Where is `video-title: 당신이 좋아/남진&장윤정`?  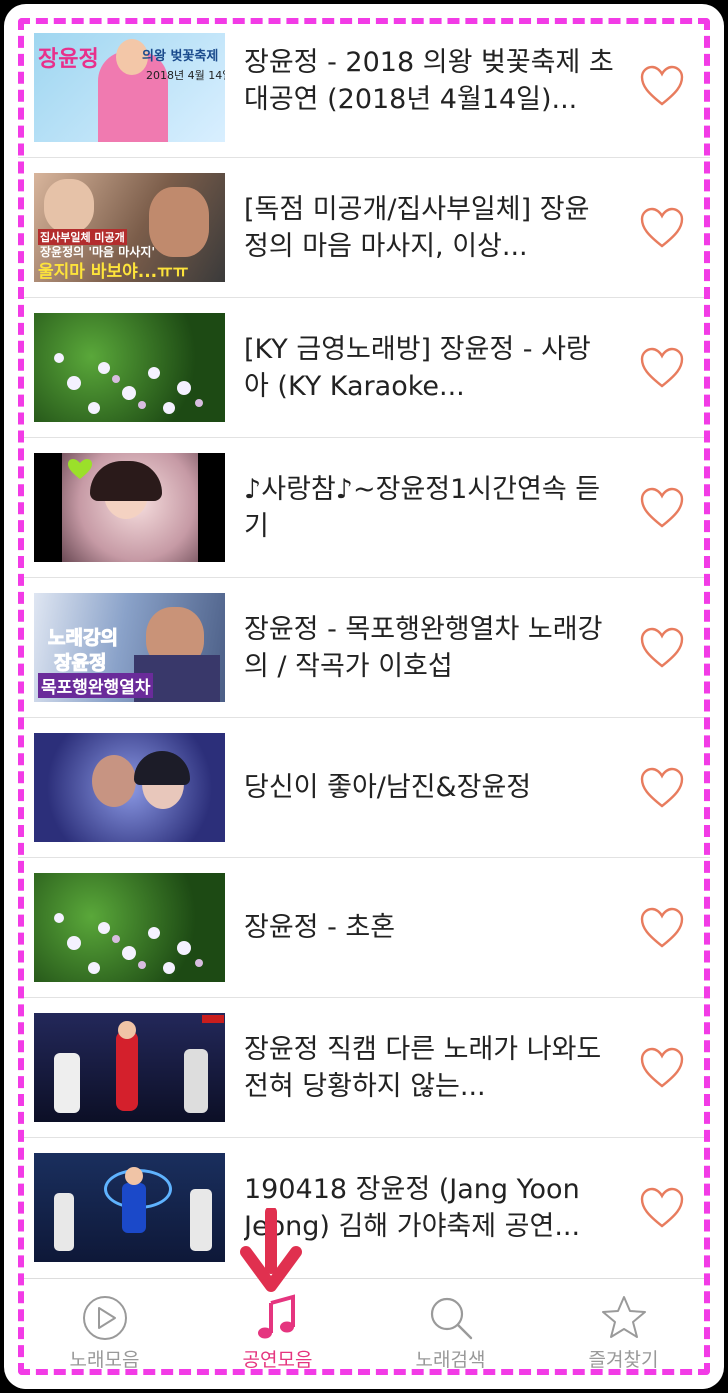 video-title: 당신이 좋아/남진&장윤정 is located at coordinates (429, 787).